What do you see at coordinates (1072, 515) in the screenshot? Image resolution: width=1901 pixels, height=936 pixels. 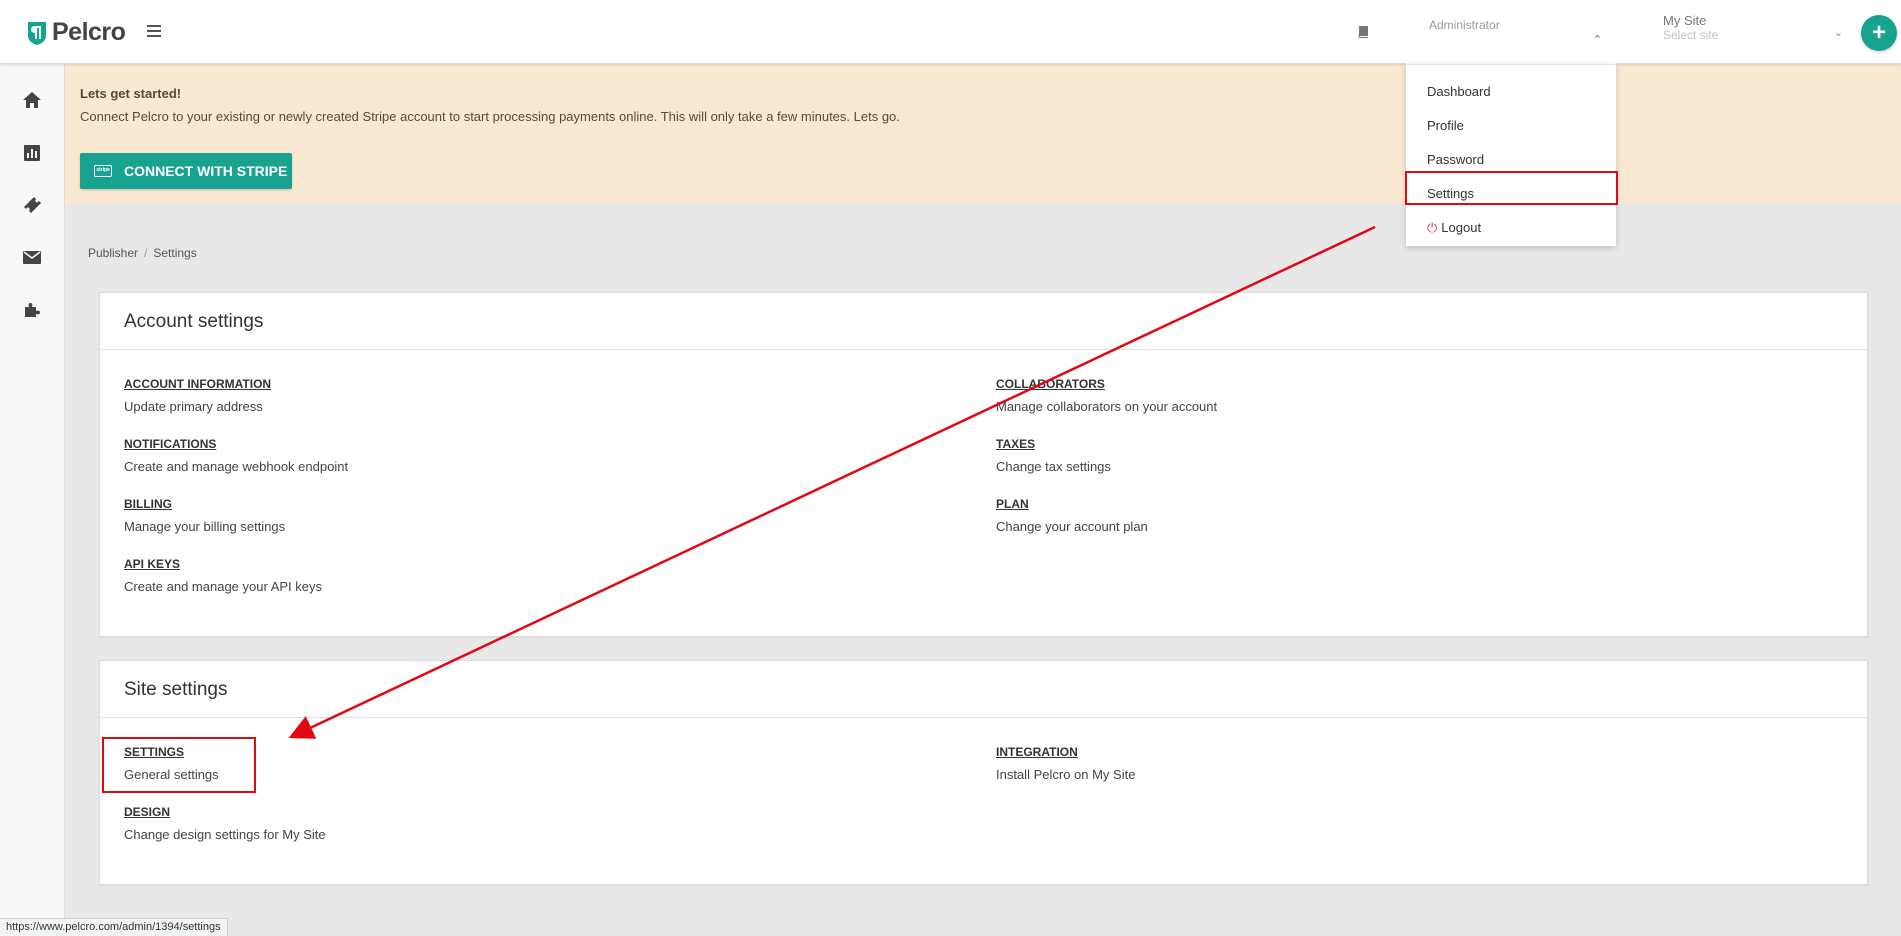 I see `setting-plan: PLAN Change your account plan` at bounding box center [1072, 515].